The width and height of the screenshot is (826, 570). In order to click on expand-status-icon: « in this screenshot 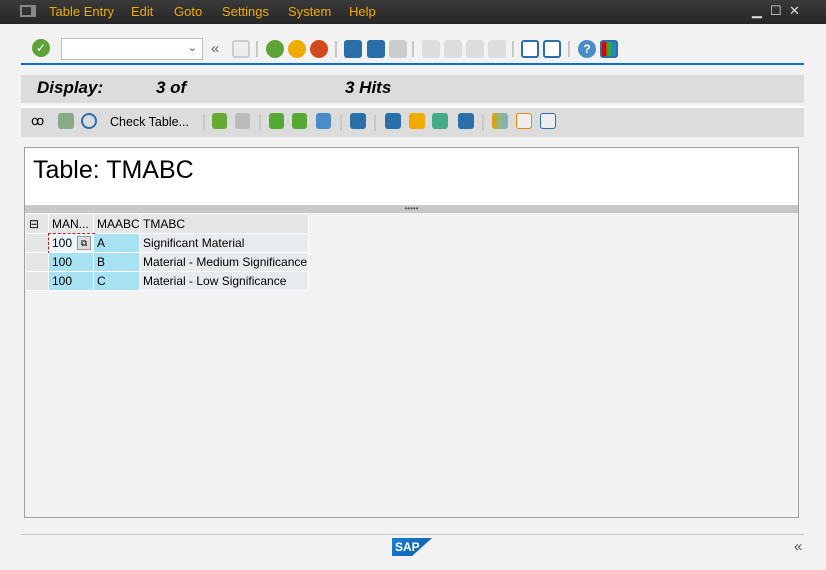, I will do `click(798, 546)`.